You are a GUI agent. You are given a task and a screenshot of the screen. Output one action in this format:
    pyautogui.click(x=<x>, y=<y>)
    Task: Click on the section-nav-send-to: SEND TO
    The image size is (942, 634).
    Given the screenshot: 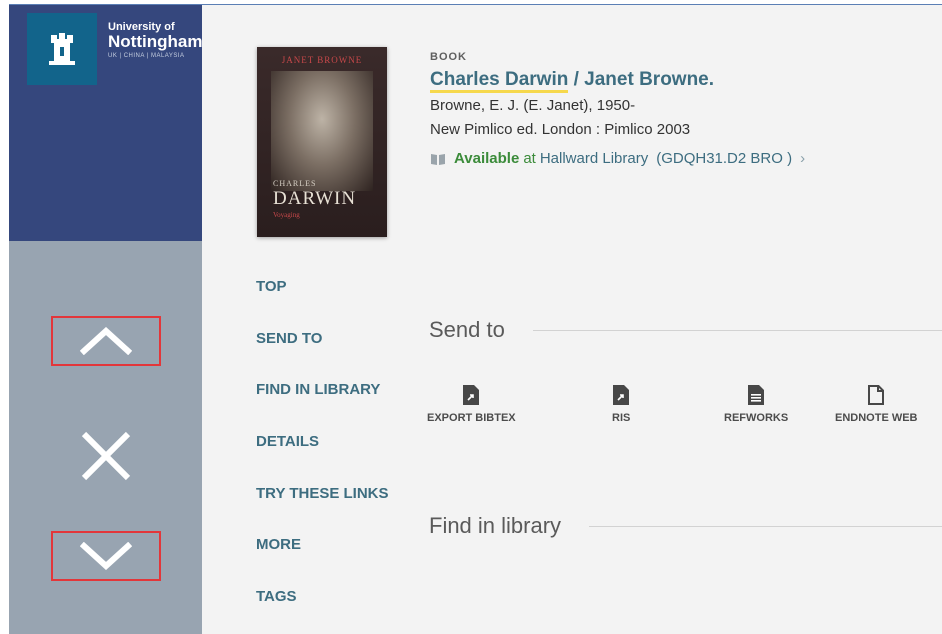 What is the action you would take?
    pyautogui.click(x=322, y=355)
    